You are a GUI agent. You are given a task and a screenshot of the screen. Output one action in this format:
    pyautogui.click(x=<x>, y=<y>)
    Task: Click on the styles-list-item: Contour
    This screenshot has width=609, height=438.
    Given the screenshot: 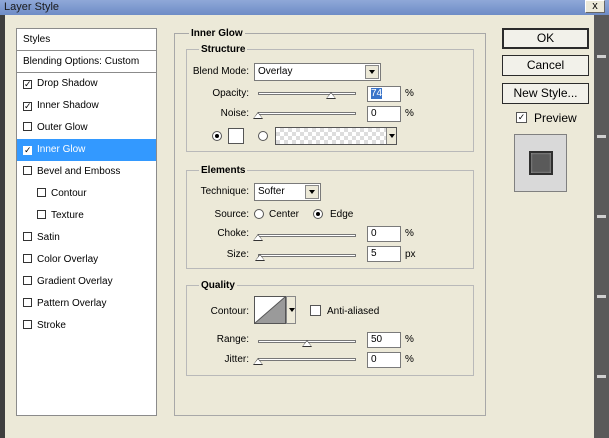 What is the action you would take?
    pyautogui.click(x=86, y=194)
    